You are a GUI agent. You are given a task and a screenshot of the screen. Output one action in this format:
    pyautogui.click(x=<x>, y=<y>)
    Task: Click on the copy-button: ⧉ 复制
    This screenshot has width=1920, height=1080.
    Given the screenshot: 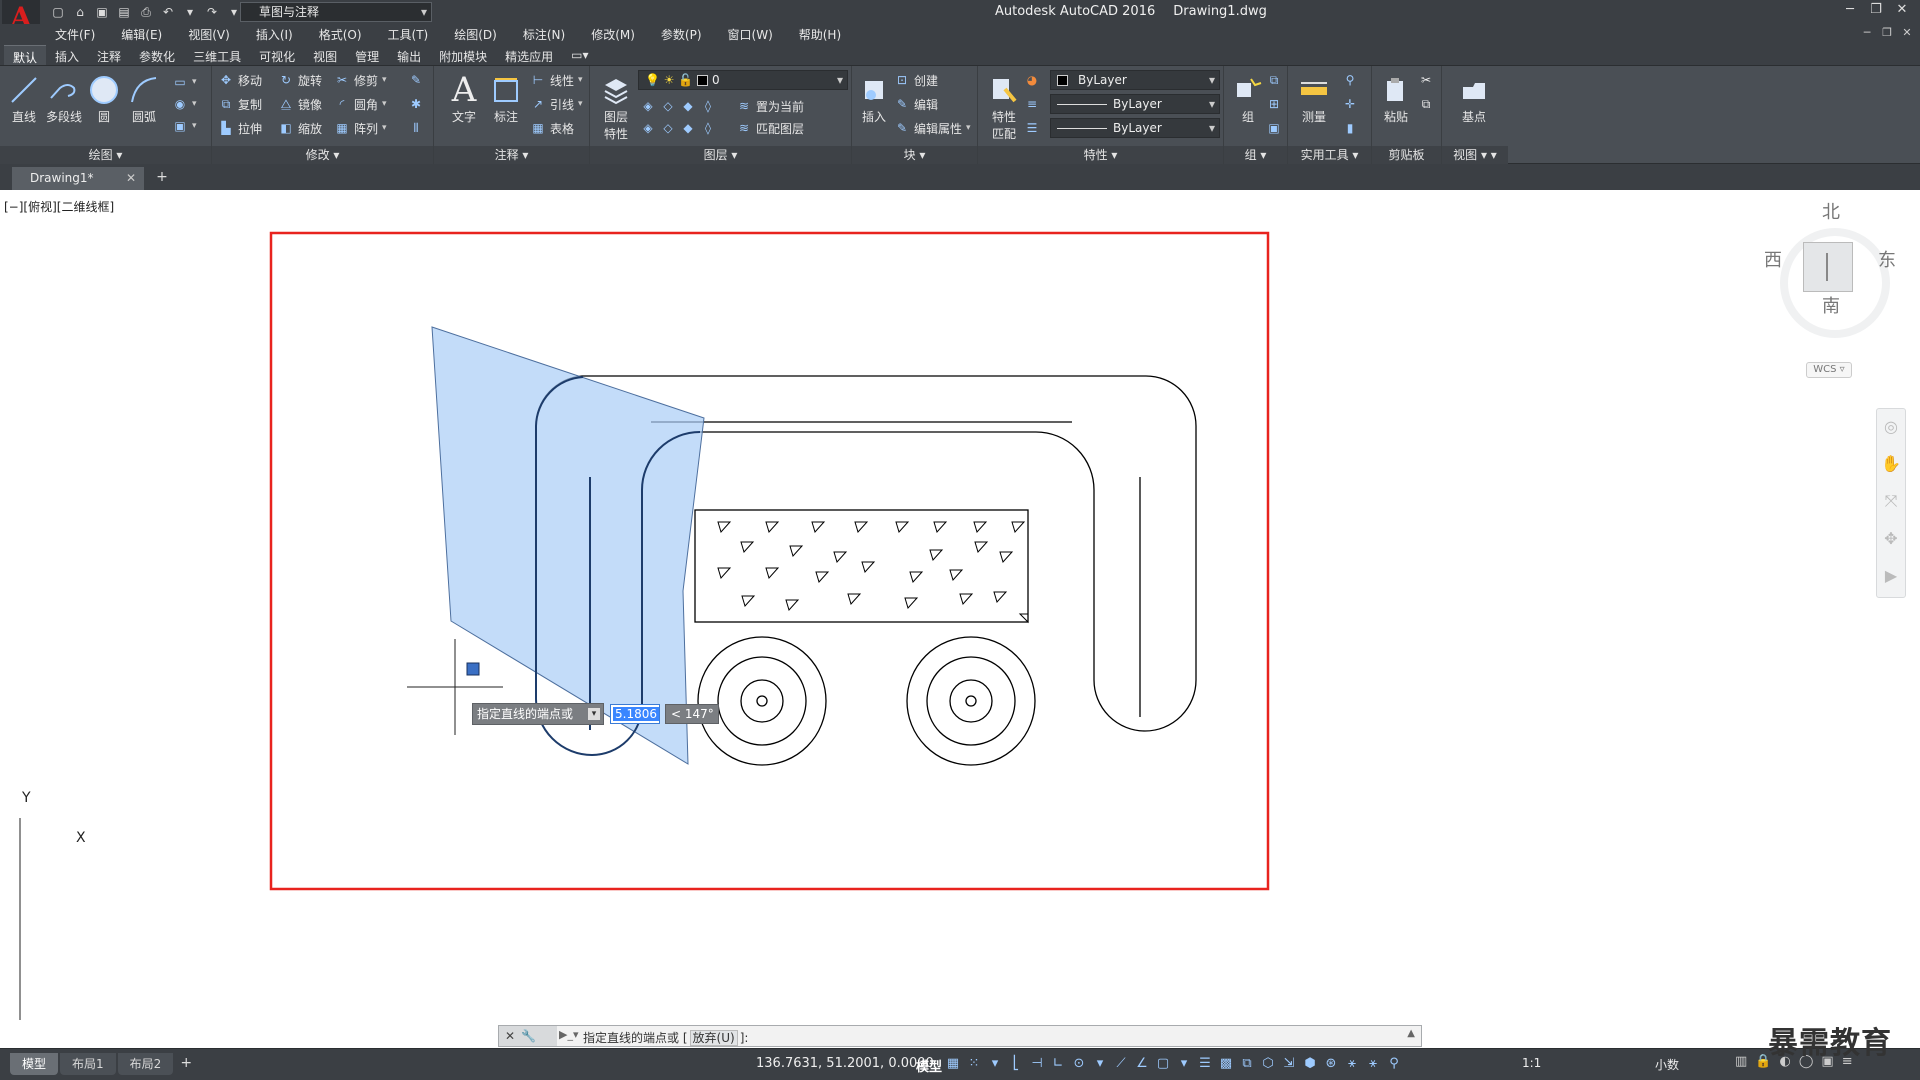 What is the action you would take?
    pyautogui.click(x=240, y=104)
    